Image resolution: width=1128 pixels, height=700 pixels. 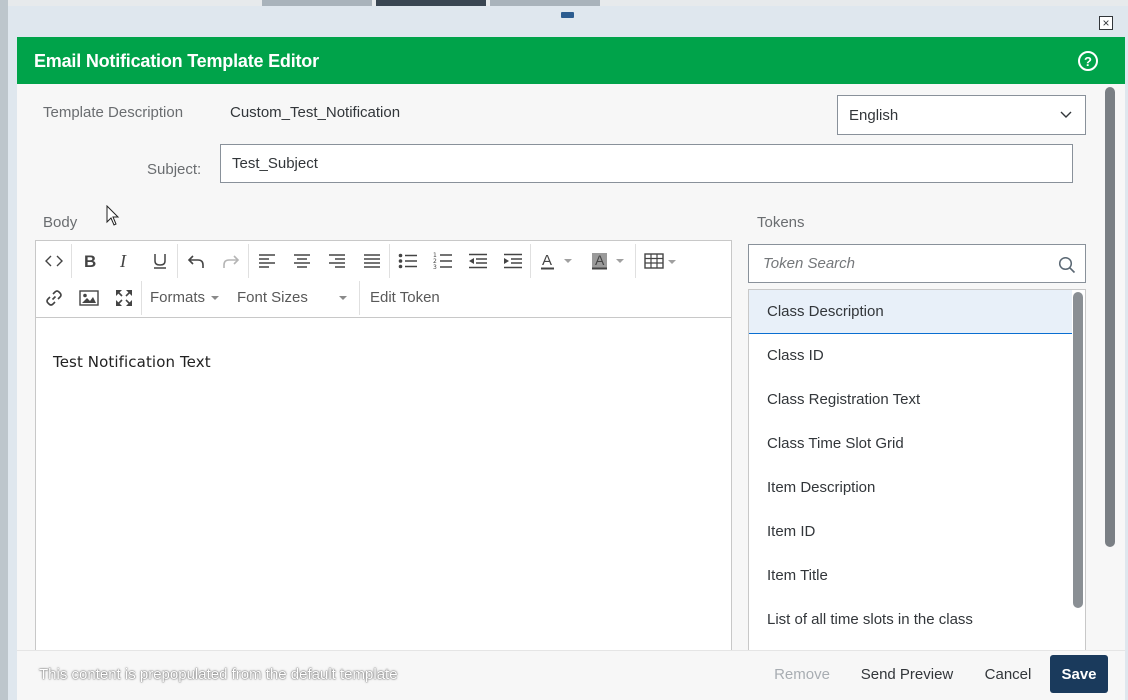 What do you see at coordinates (910, 576) in the screenshot?
I see `token-item: Item Title` at bounding box center [910, 576].